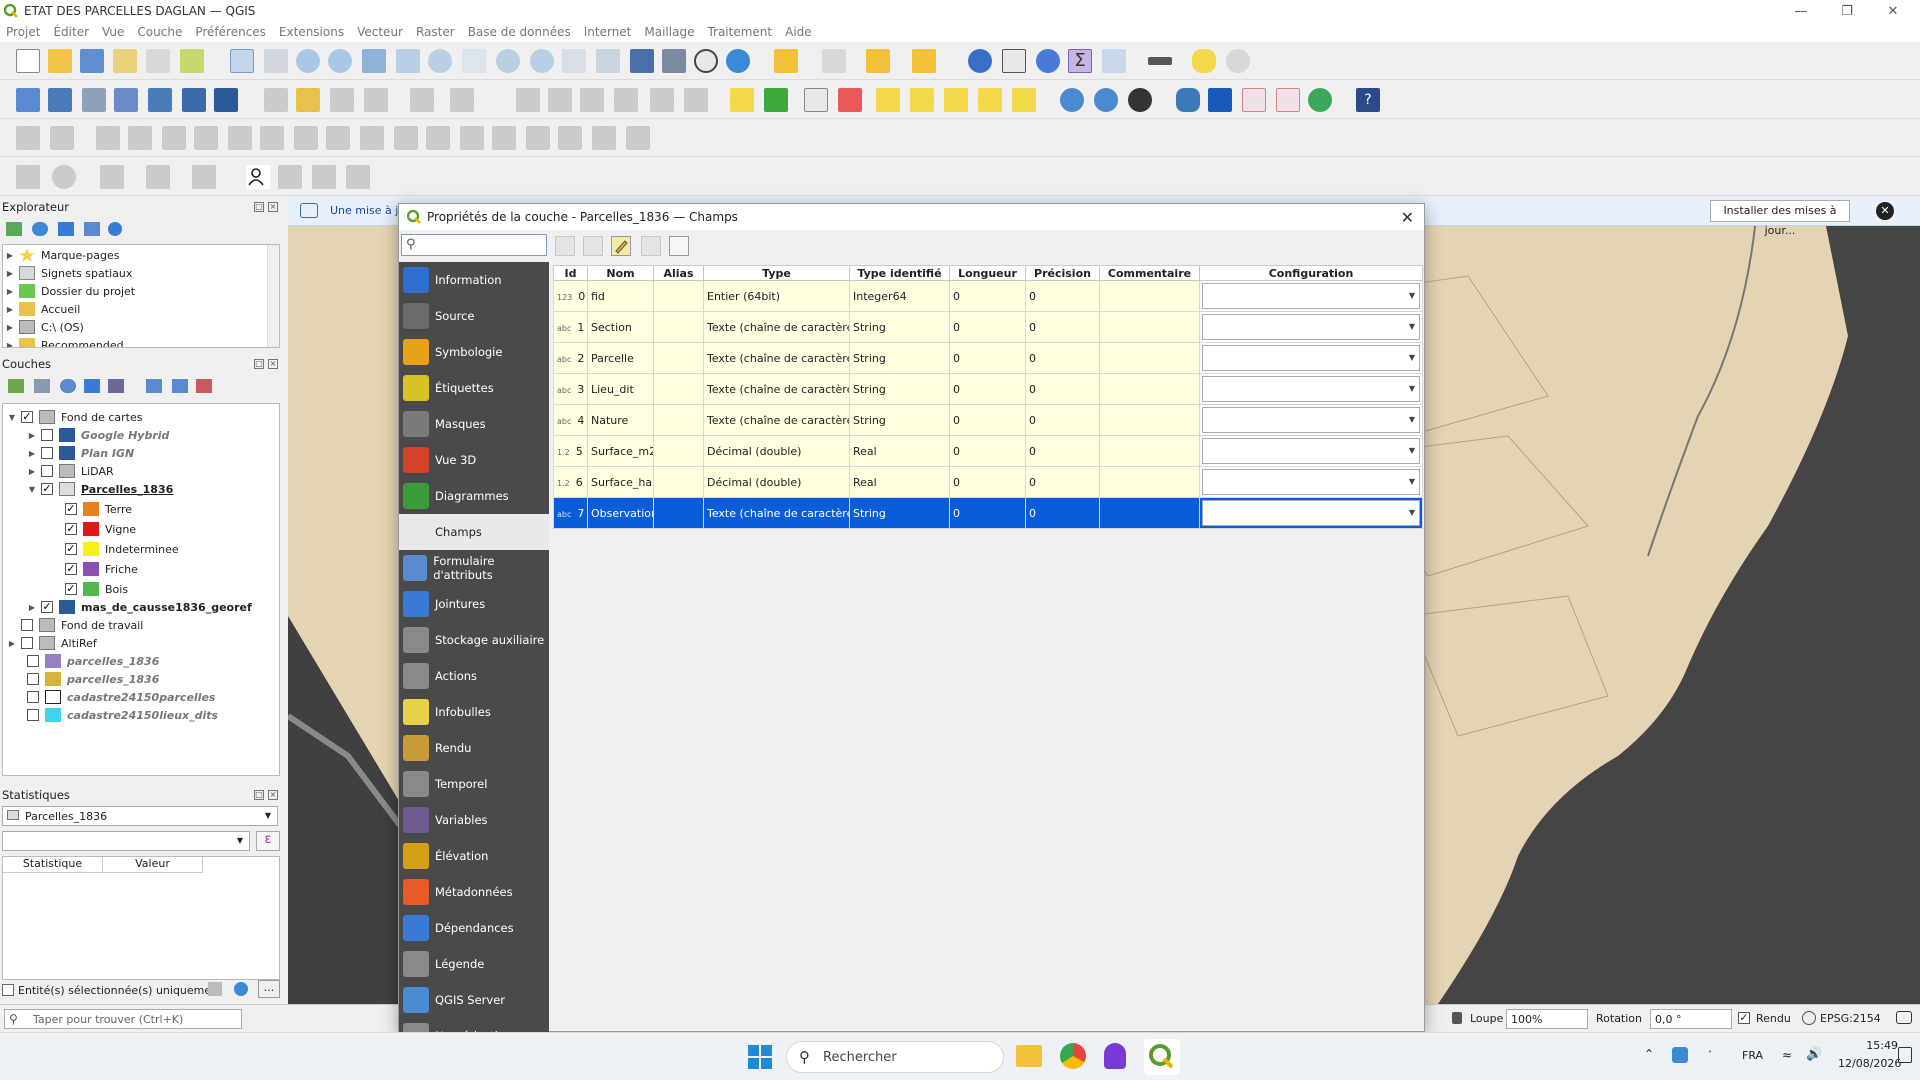 The width and height of the screenshot is (1920, 1080). Describe the element at coordinates (71, 509) in the screenshot. I see `class-checkbox: ✓` at that location.